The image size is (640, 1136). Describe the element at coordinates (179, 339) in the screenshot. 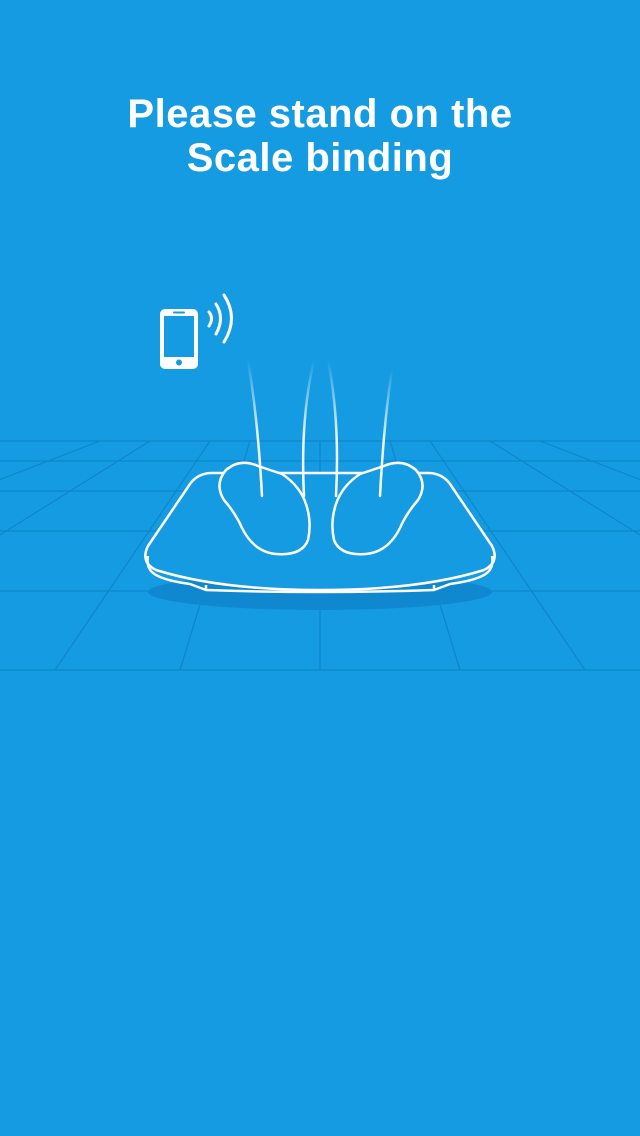

I see `smartphone-icon` at that location.